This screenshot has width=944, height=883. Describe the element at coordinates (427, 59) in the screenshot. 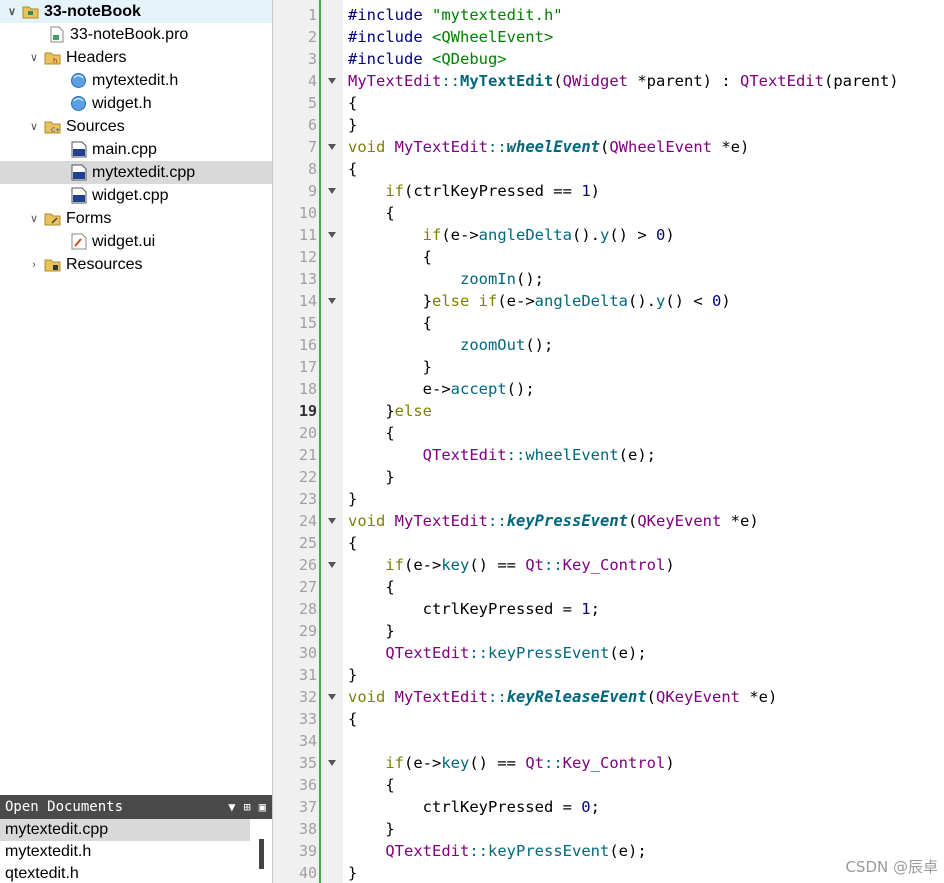

I see `code-line: #include <QDebug>` at that location.